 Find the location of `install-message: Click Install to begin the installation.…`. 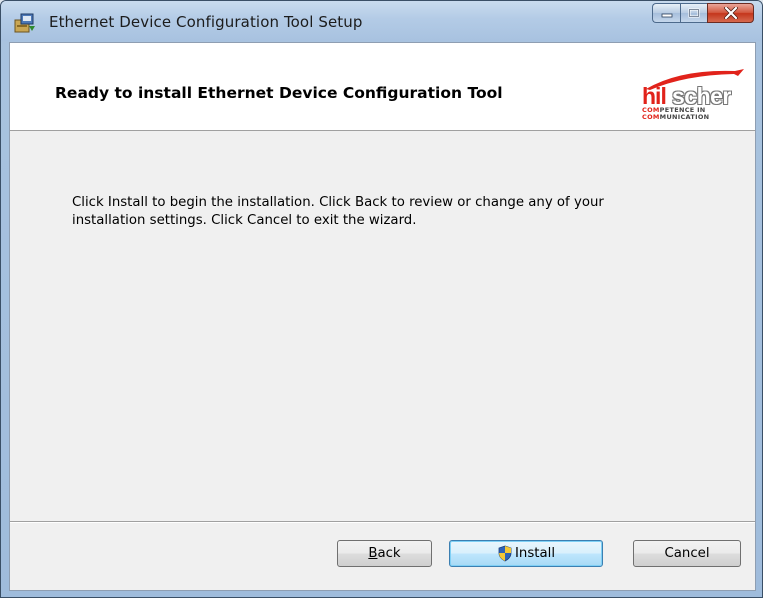

install-message: Click Install to begin the installation.… is located at coordinates (382, 212).